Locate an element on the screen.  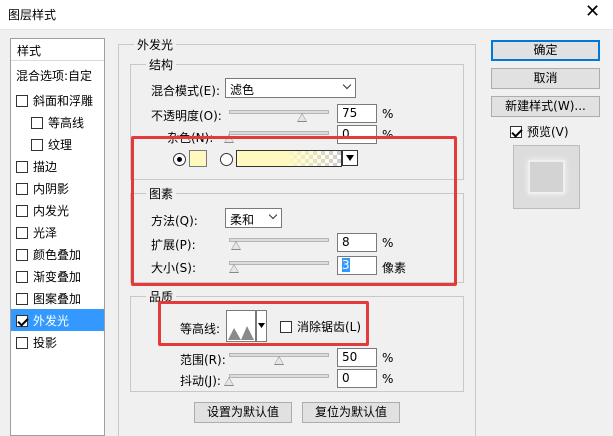
range-label: 范围(R): is located at coordinates (203, 360).